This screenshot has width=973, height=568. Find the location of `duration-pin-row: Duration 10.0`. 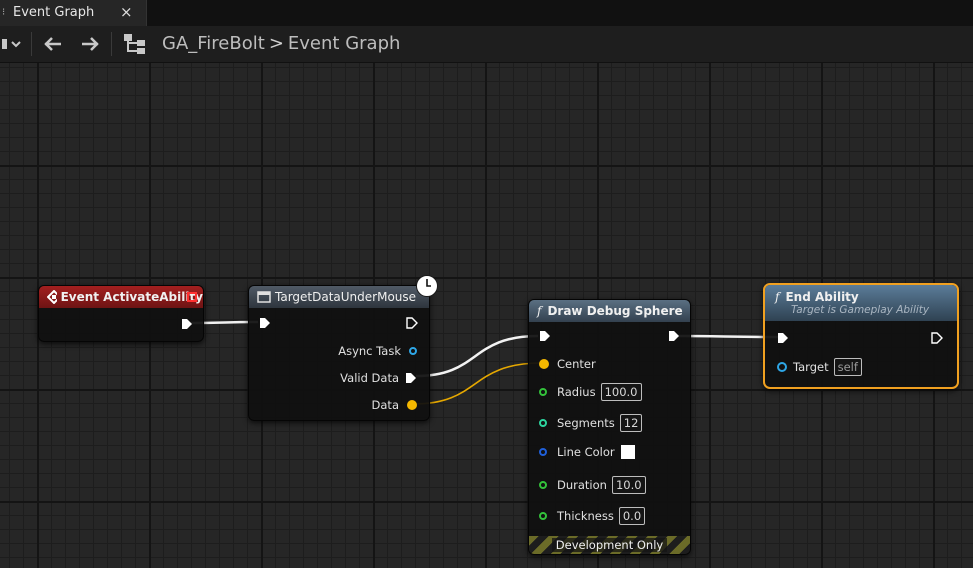

duration-pin-row: Duration 10.0 is located at coordinates (592, 485).